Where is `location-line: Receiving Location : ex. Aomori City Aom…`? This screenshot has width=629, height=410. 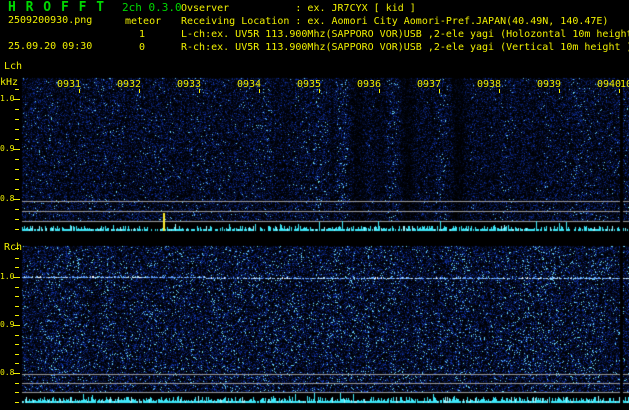
location-line: Receiving Location : ex. Aomori City Aom… is located at coordinates (395, 21).